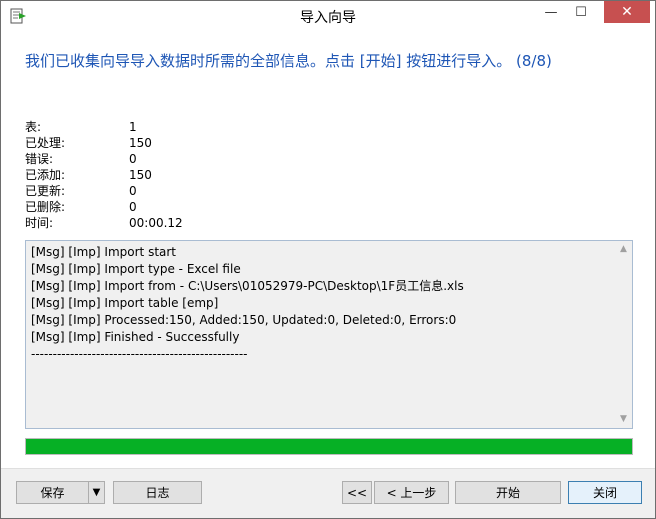 This screenshot has height=519, width=656. I want to click on stat-row: 时间: 00:00.12, so click(137, 223).